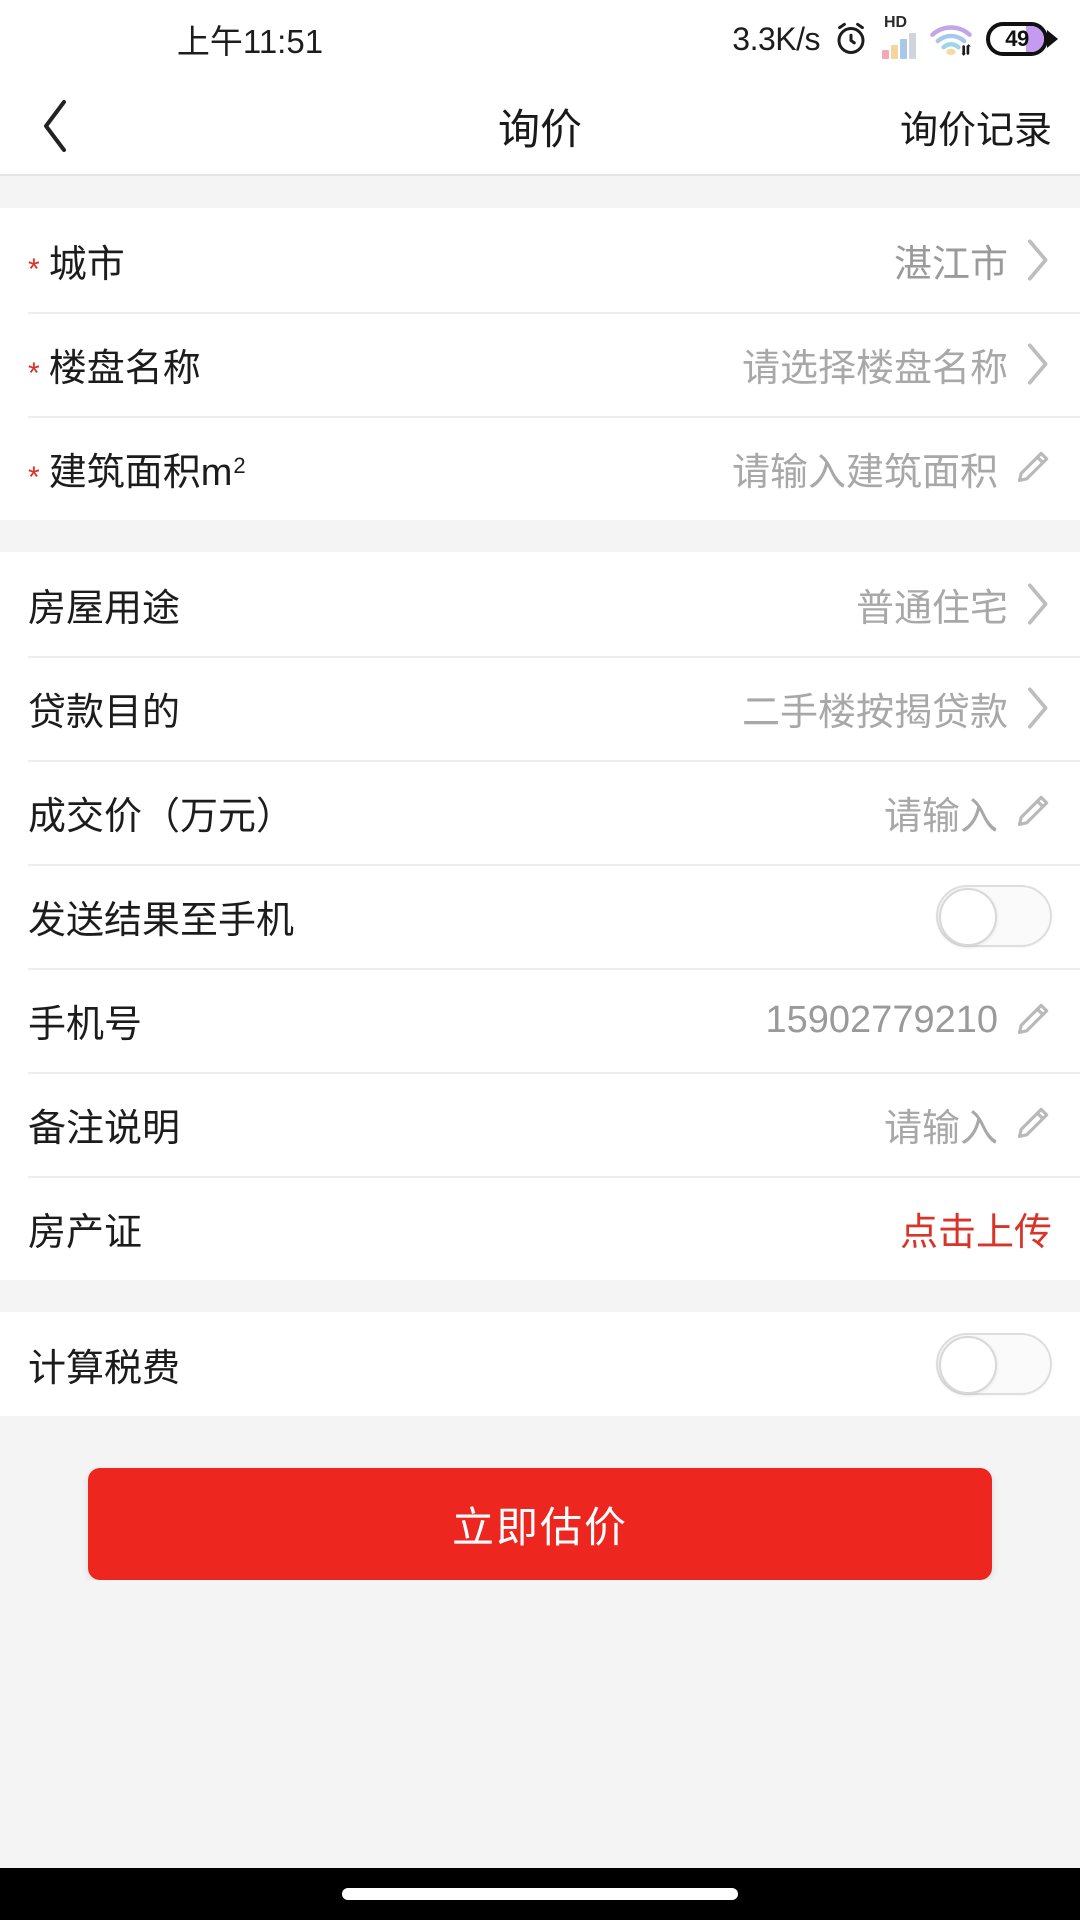 The width and height of the screenshot is (1080, 1920). I want to click on battery-level-label: 49, so click(1017, 38).